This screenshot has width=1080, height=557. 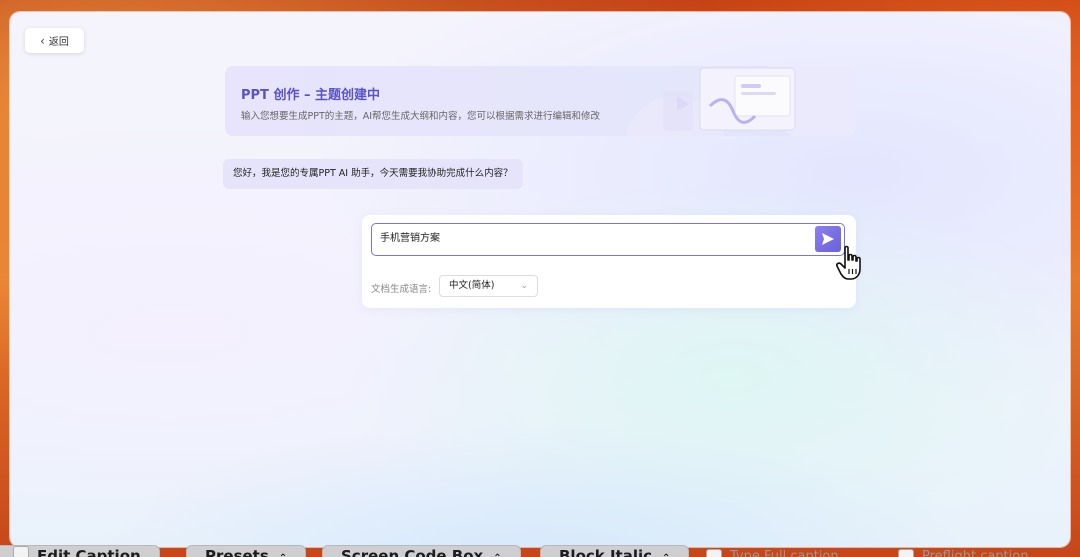 I want to click on language-select: 中文(简体) ⌄, so click(x=488, y=286).